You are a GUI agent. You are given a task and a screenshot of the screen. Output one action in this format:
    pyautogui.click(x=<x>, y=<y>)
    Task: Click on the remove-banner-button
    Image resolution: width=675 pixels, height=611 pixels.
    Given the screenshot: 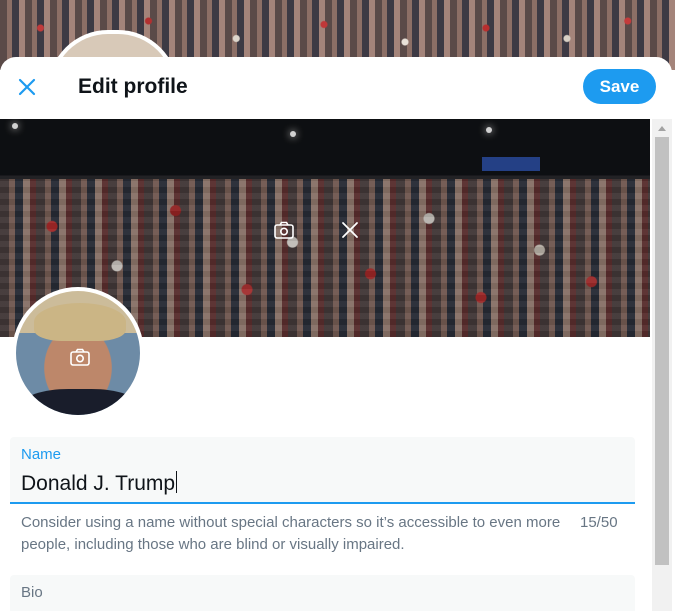 What is the action you would take?
    pyautogui.click(x=350, y=230)
    